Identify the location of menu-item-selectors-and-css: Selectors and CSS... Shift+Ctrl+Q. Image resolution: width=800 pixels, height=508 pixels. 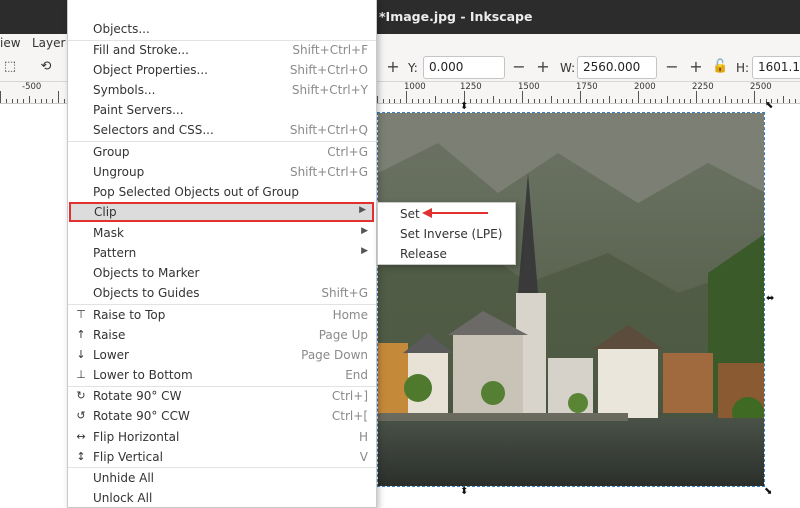
(222, 130).